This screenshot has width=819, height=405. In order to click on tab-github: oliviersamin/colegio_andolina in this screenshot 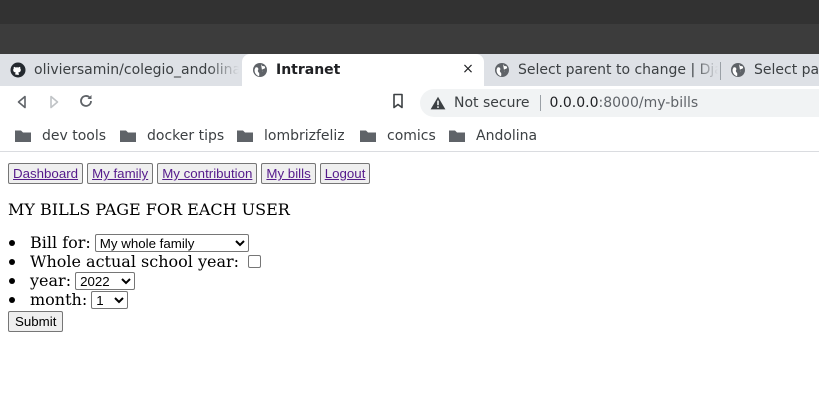, I will do `click(121, 70)`.